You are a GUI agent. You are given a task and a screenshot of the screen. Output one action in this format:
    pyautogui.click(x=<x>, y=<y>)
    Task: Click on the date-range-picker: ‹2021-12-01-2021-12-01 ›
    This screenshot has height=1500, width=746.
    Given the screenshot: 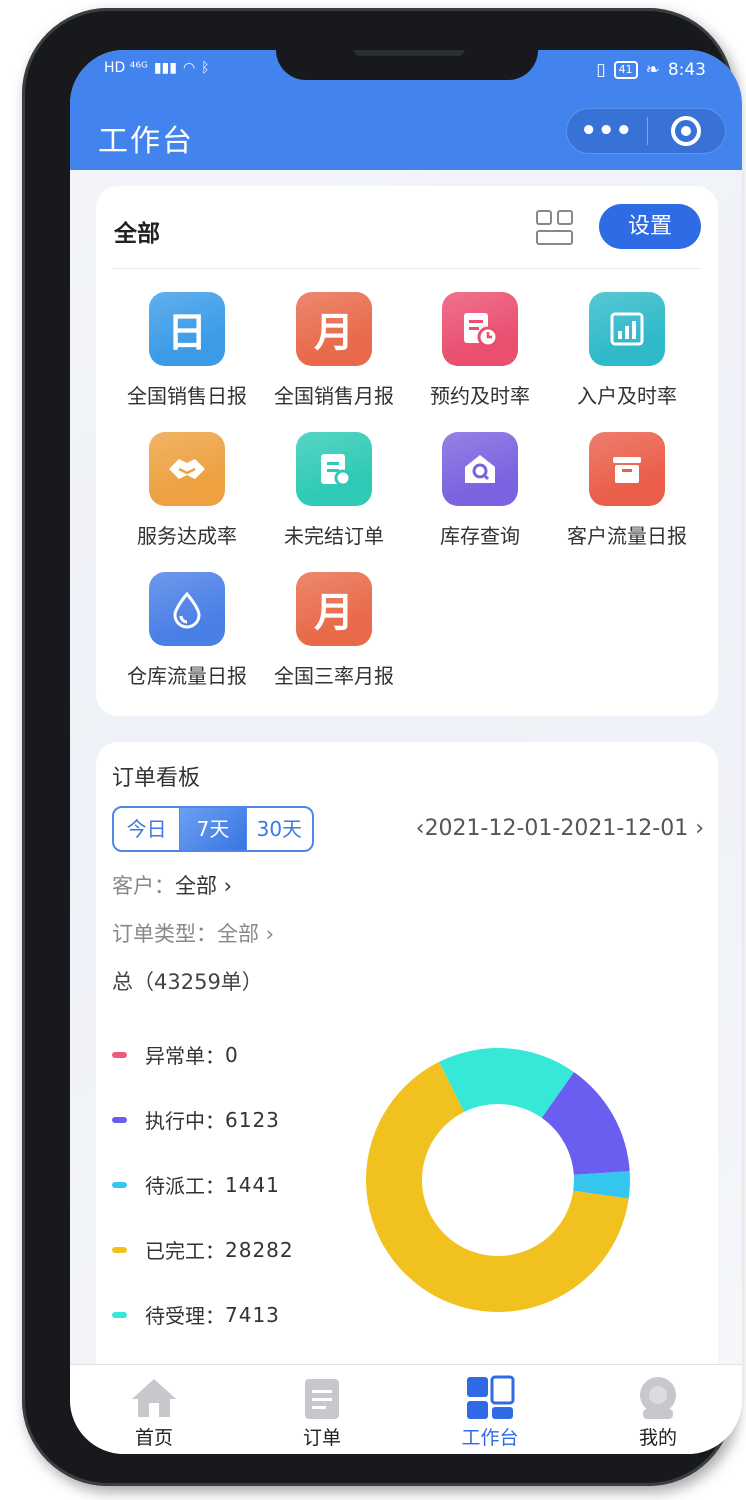 What is the action you would take?
    pyautogui.click(x=560, y=828)
    